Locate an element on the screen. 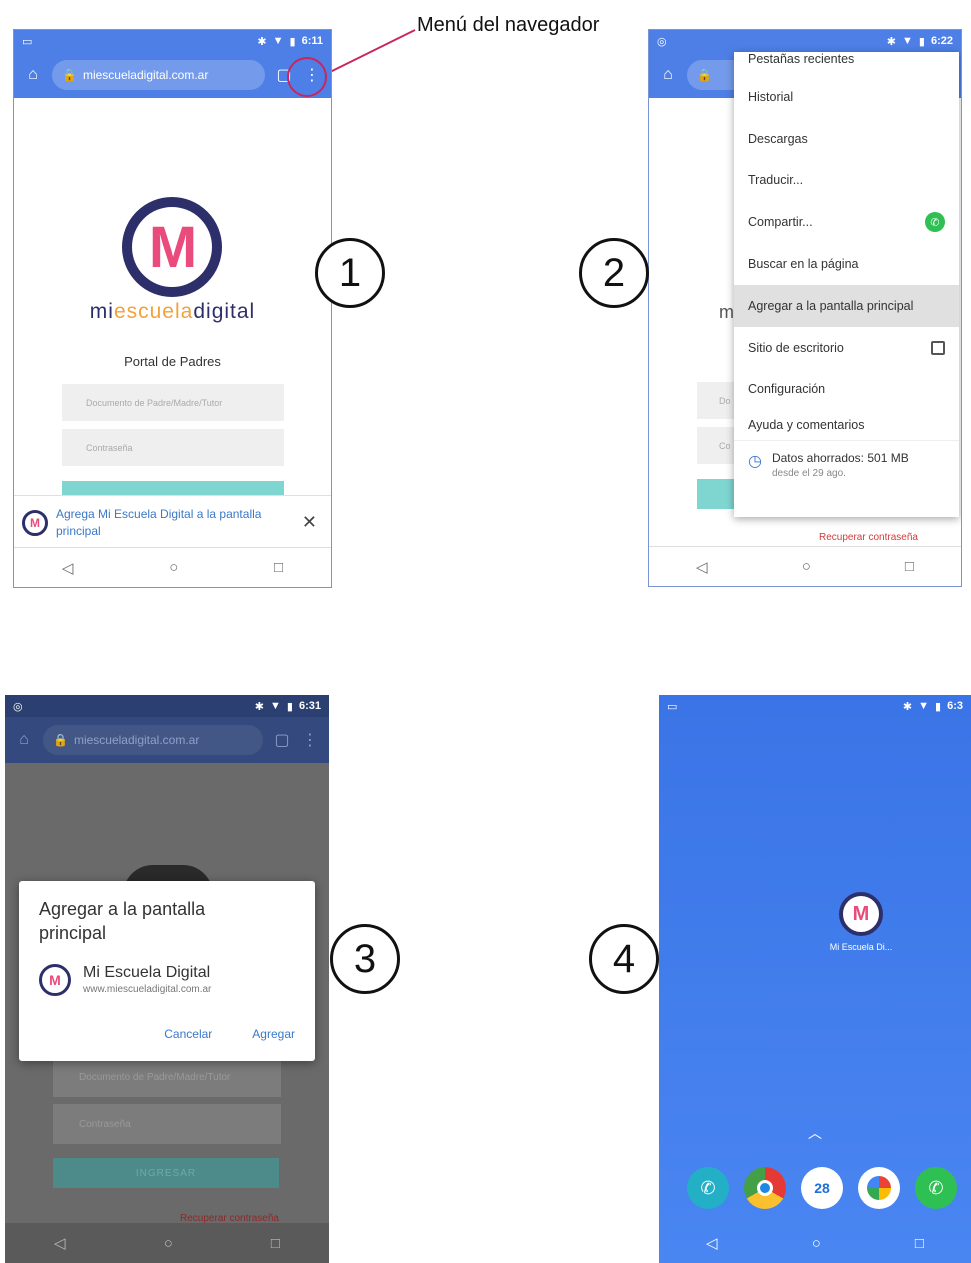 The image size is (971, 1263). password-field-partial: Co is located at coordinates (717, 445).